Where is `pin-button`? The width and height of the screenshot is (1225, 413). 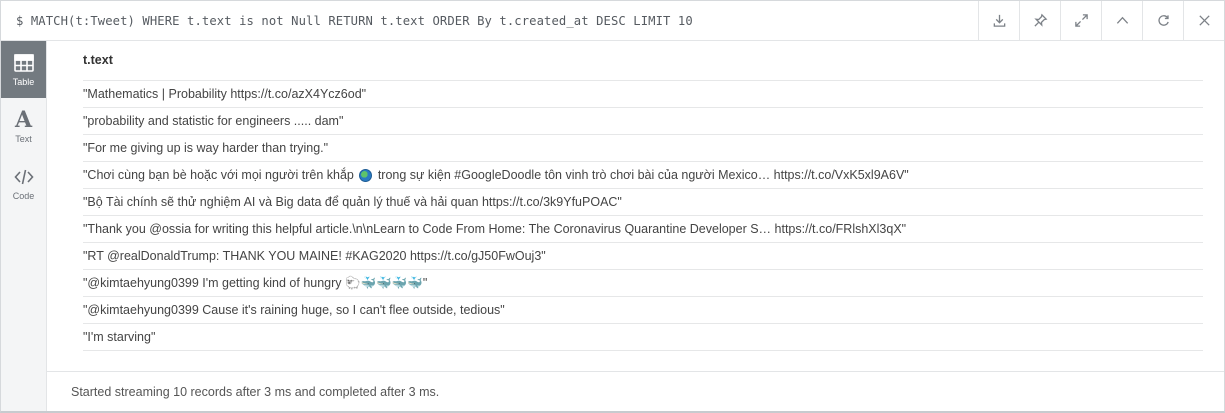 pin-button is located at coordinates (1039, 20).